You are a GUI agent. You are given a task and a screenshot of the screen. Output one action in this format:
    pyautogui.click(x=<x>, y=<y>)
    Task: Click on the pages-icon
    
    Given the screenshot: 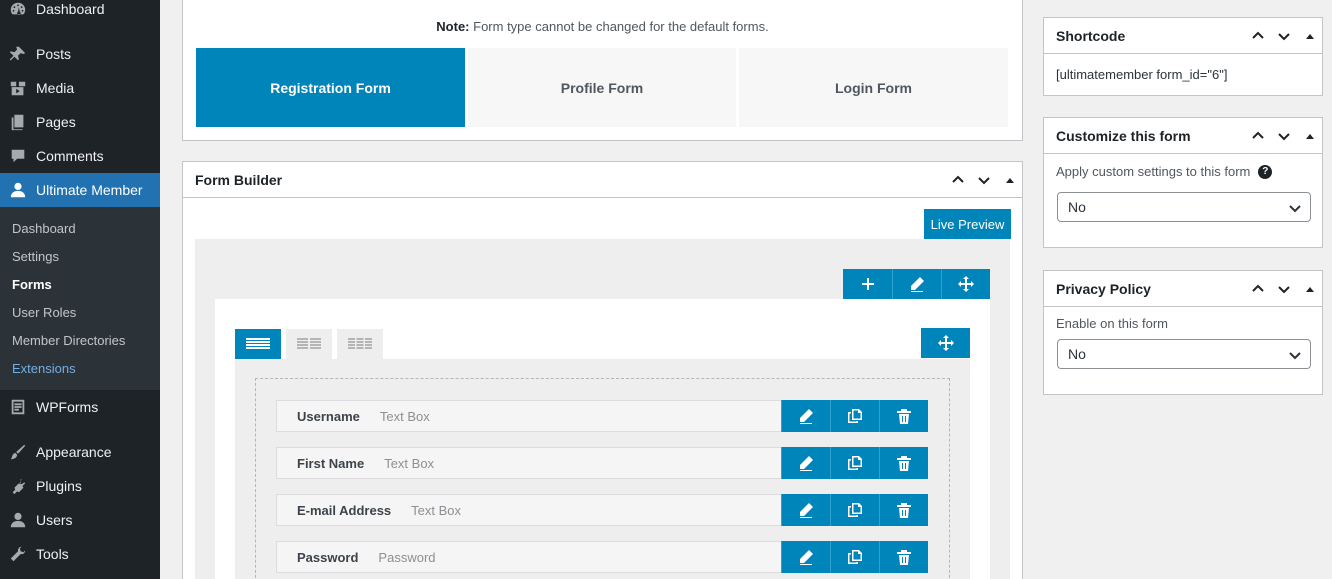 What is the action you would take?
    pyautogui.click(x=18, y=122)
    